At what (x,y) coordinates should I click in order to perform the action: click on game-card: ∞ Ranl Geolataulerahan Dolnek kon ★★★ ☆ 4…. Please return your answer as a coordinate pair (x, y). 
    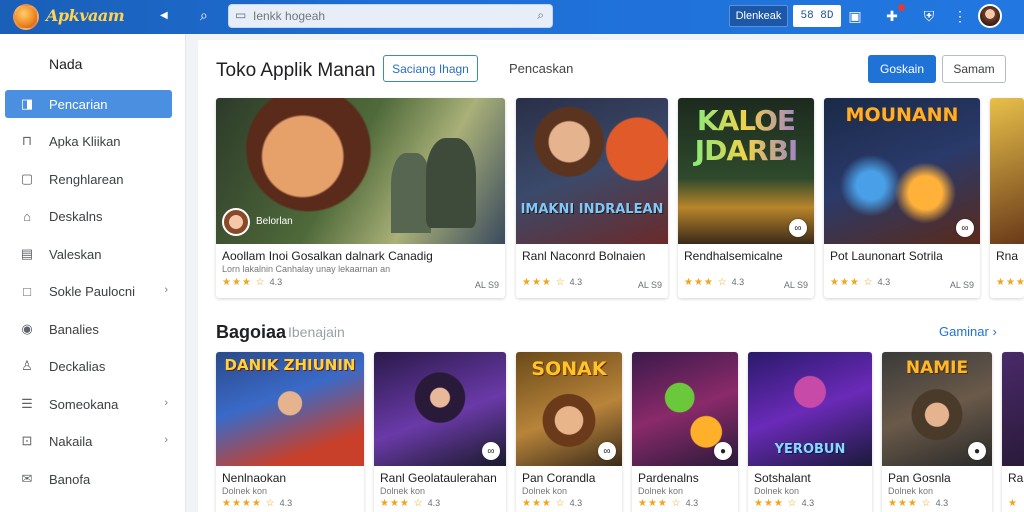
    Looking at the image, I should click on (440, 432).